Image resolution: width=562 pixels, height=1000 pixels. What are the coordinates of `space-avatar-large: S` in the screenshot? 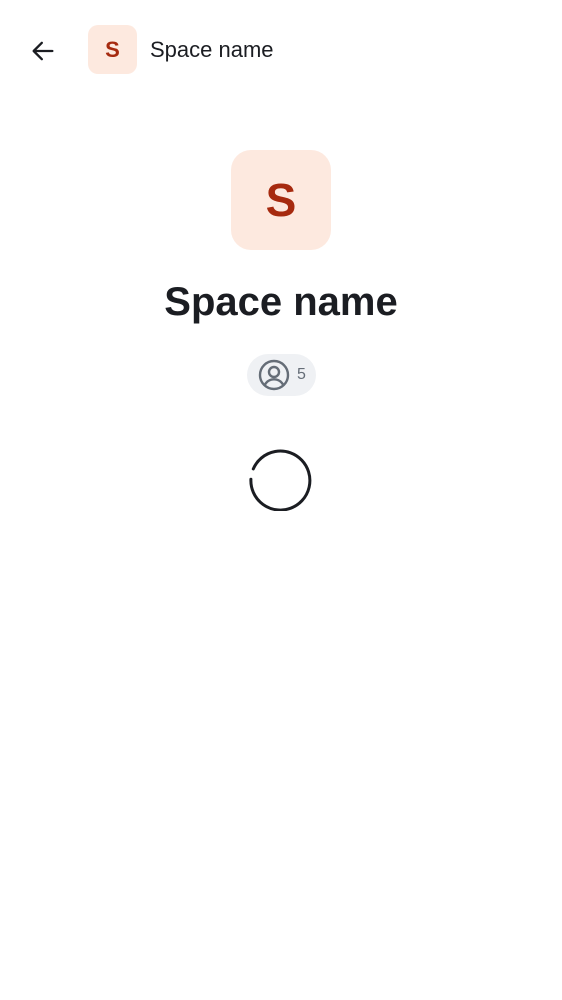 It's located at (281, 200).